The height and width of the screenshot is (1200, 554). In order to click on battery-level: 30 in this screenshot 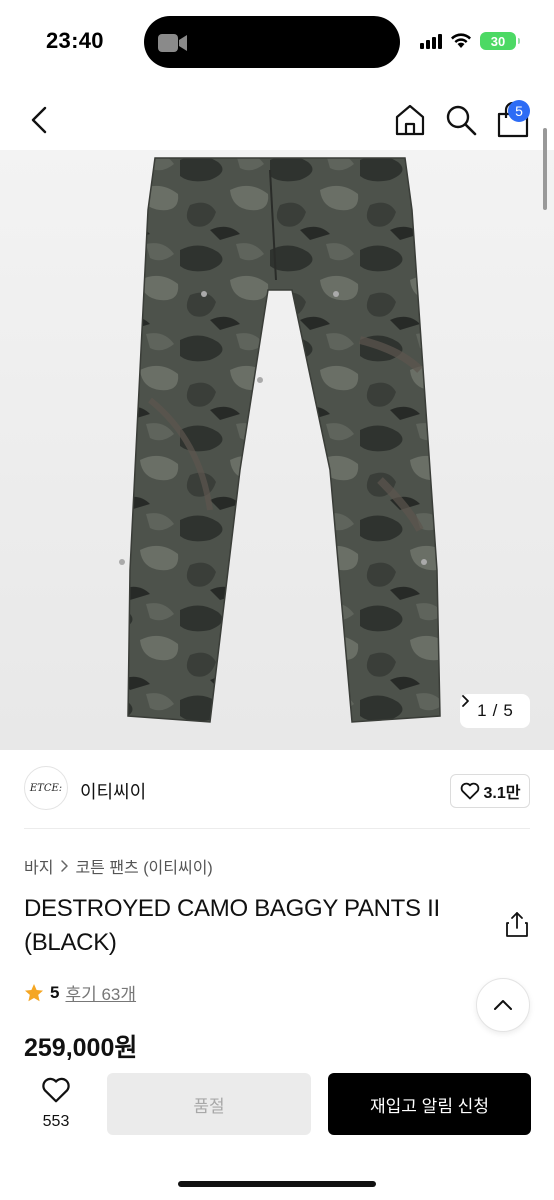, I will do `click(498, 41)`.